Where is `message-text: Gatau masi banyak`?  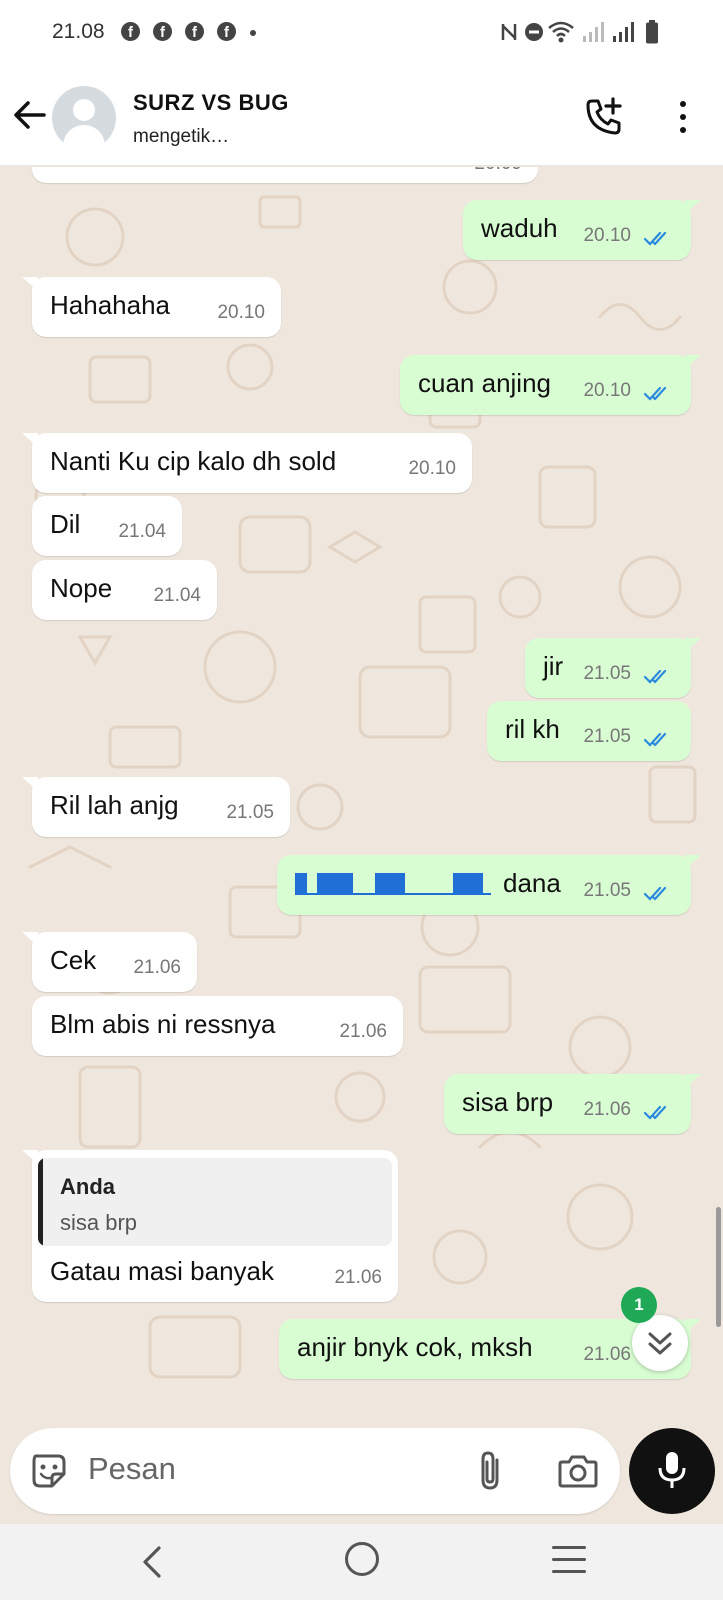
message-text: Gatau masi banyak is located at coordinates (162, 1271).